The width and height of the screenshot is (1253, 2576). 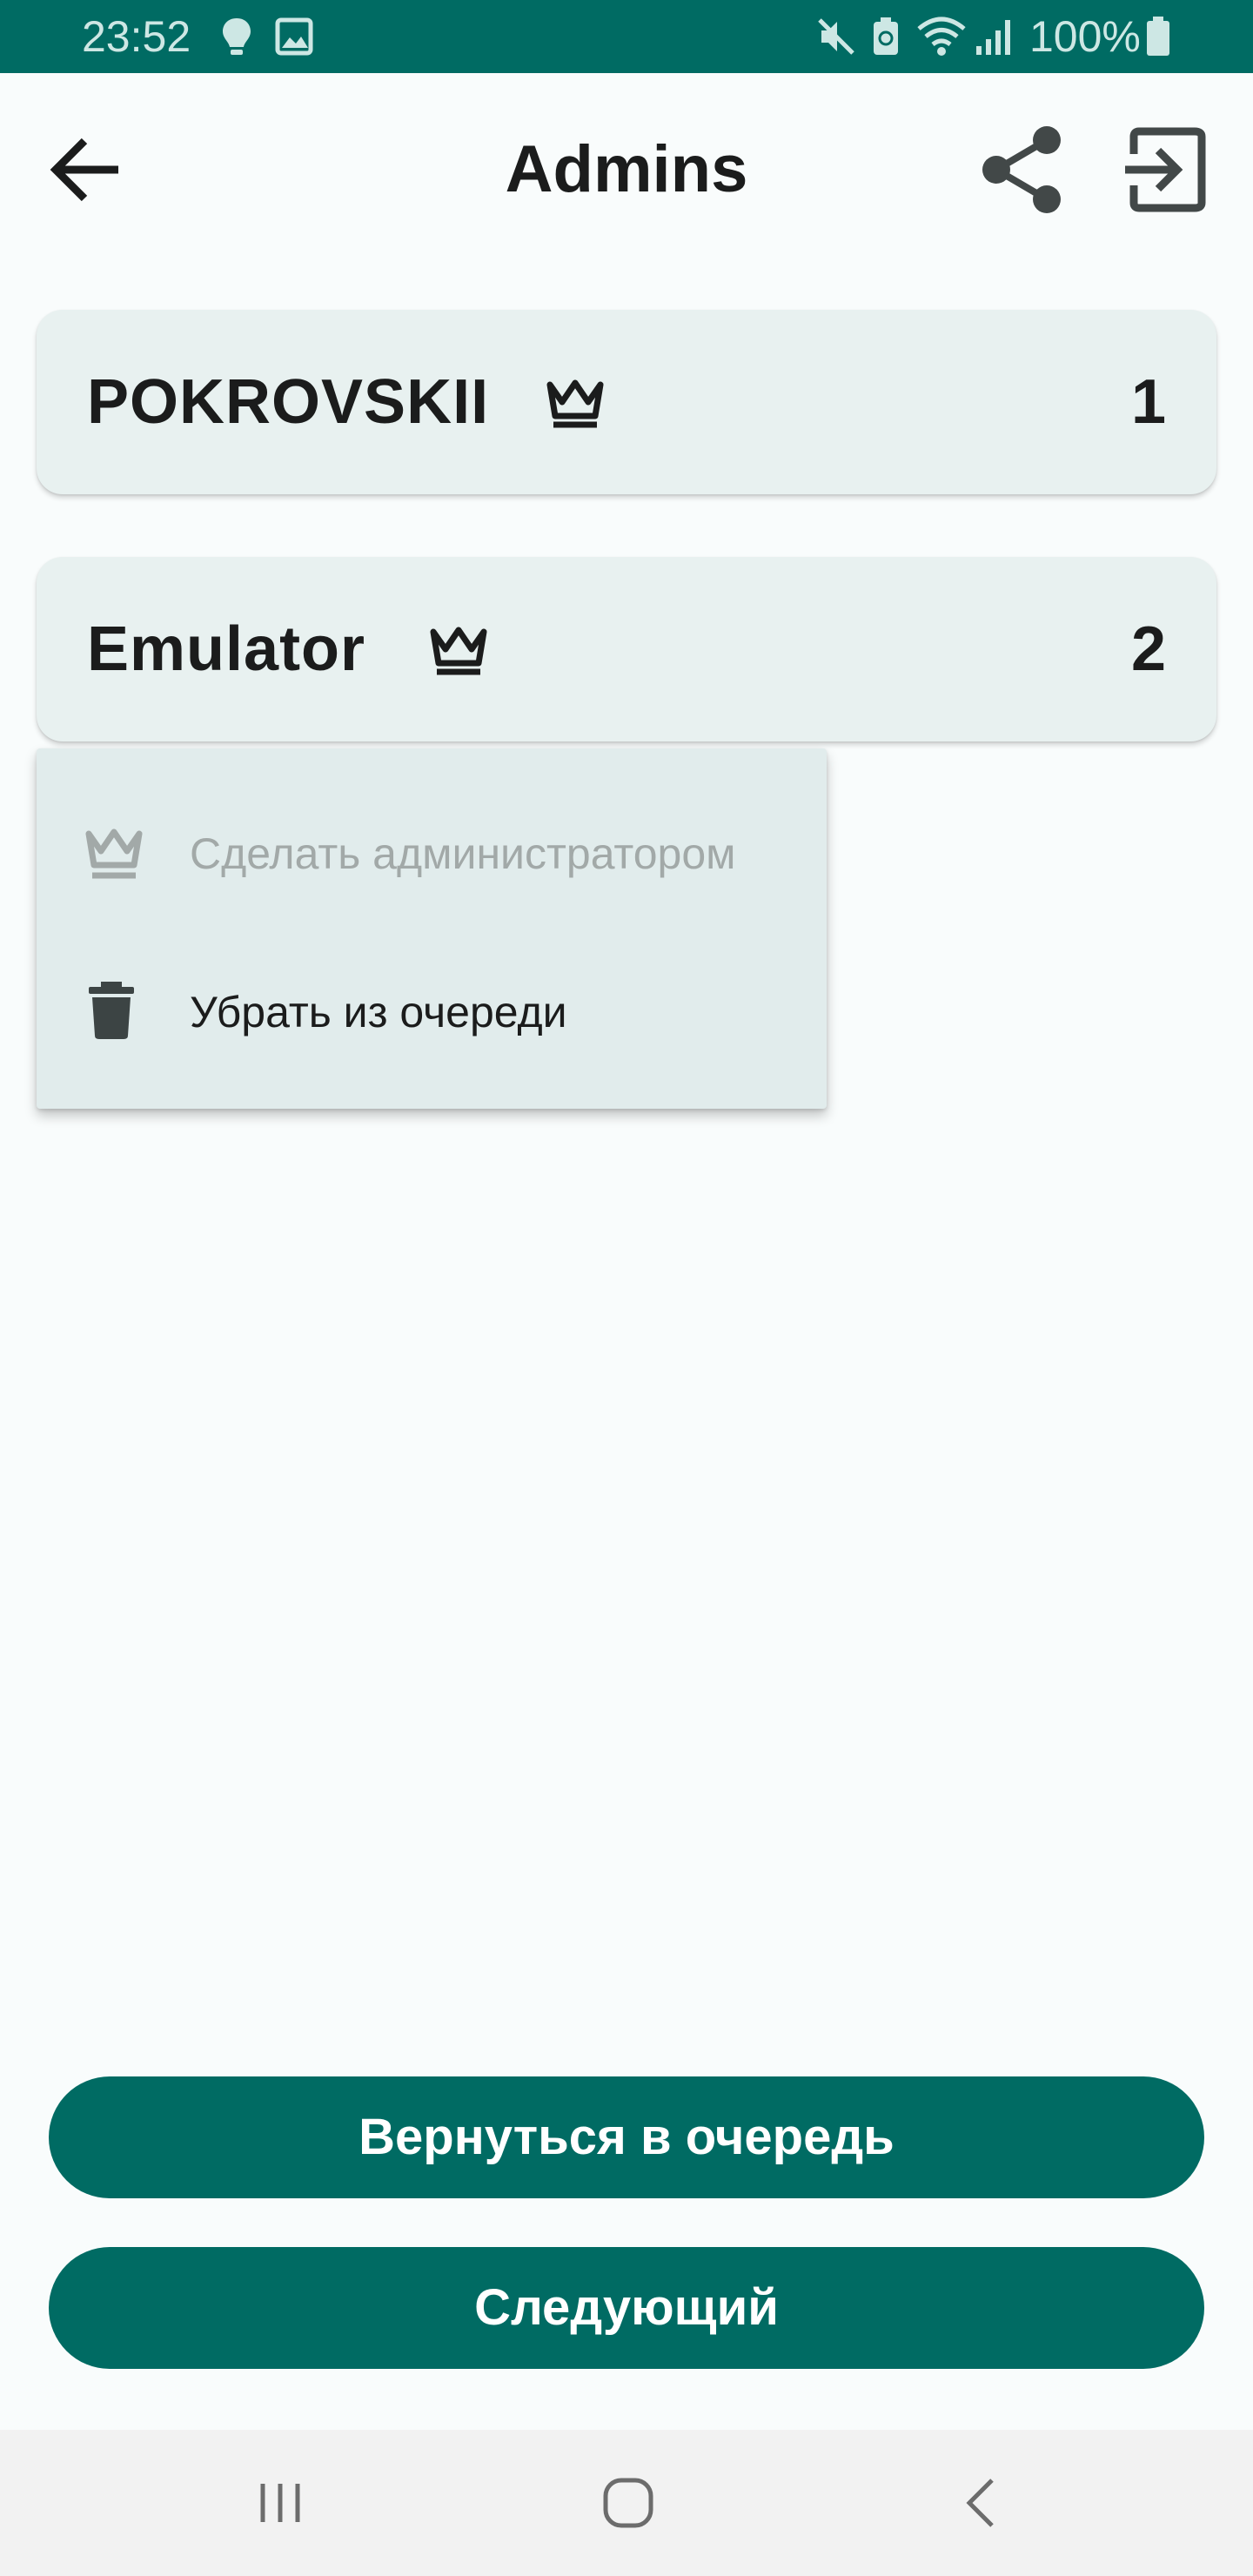 I want to click on menu-item-make-admin: Сделать администратором, so click(x=432, y=854).